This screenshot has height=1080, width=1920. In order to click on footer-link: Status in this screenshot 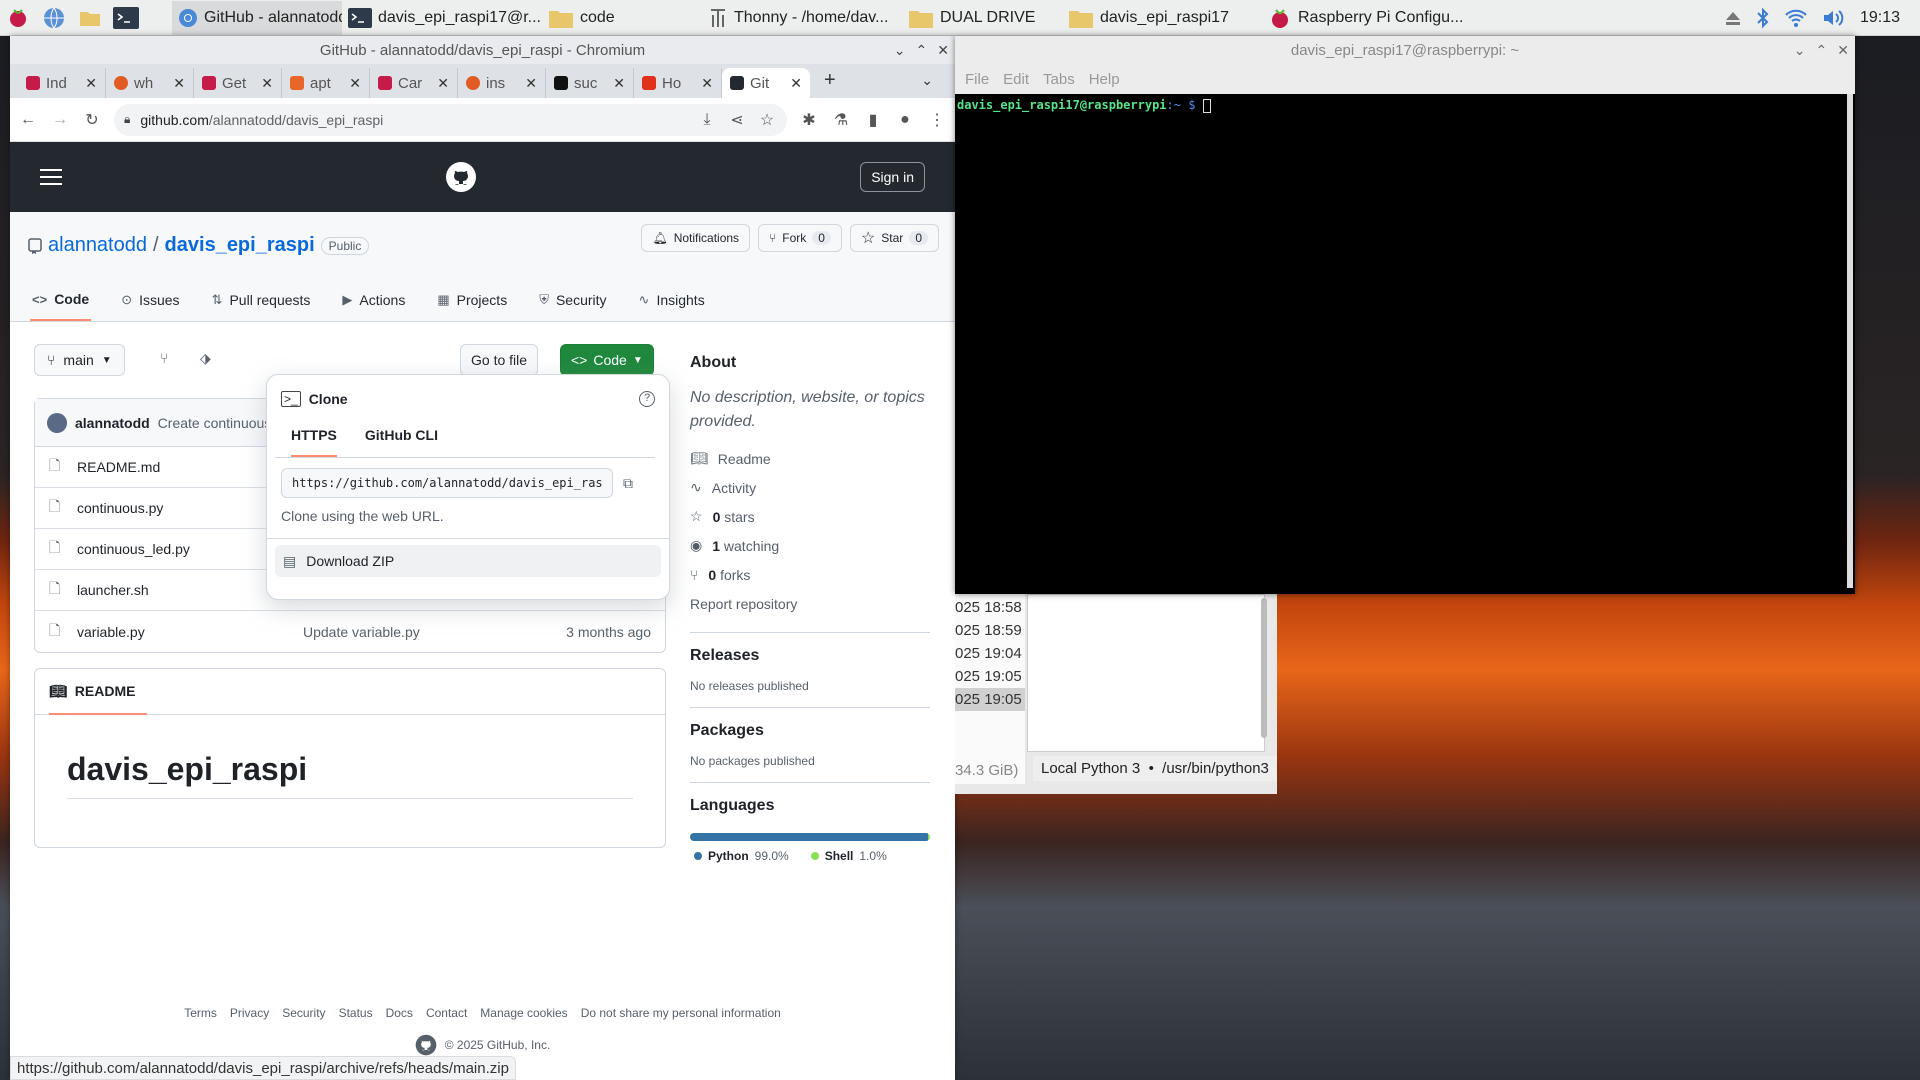, I will do `click(356, 1013)`.